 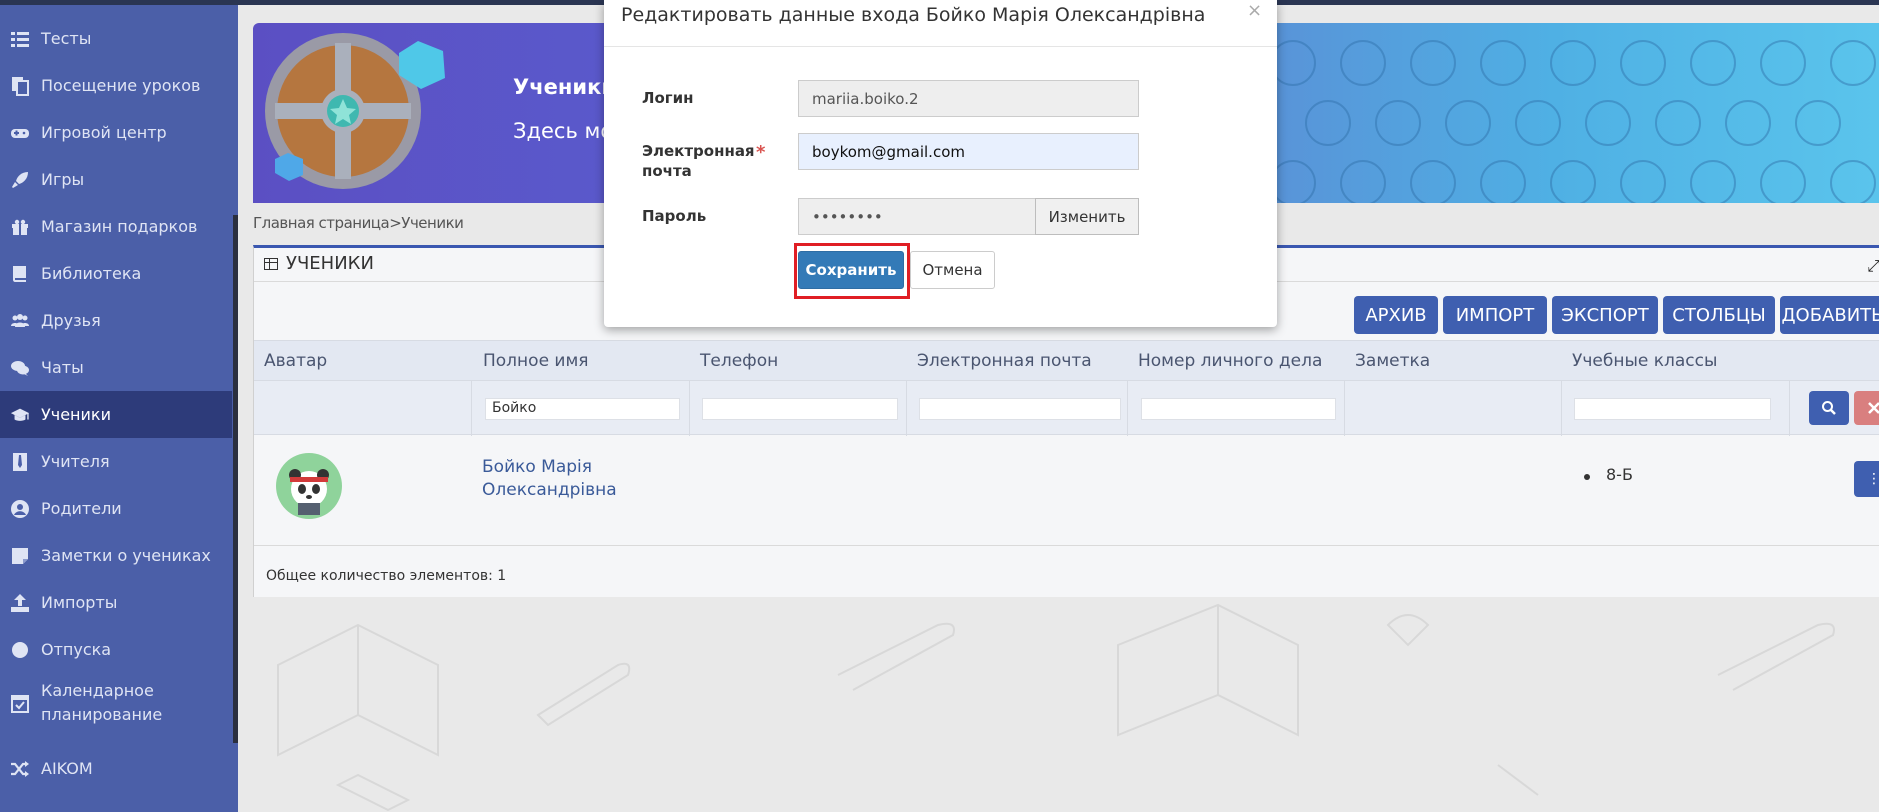 I want to click on email-label-line: почта, so click(x=667, y=171).